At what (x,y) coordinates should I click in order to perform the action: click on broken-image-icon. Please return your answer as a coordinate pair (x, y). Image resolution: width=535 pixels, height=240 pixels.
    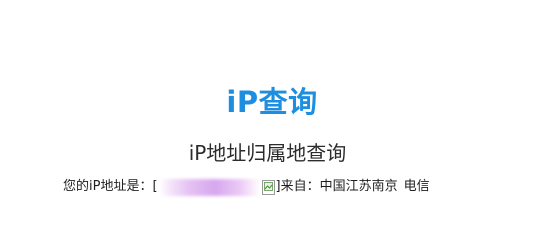
    Looking at the image, I should click on (268, 187).